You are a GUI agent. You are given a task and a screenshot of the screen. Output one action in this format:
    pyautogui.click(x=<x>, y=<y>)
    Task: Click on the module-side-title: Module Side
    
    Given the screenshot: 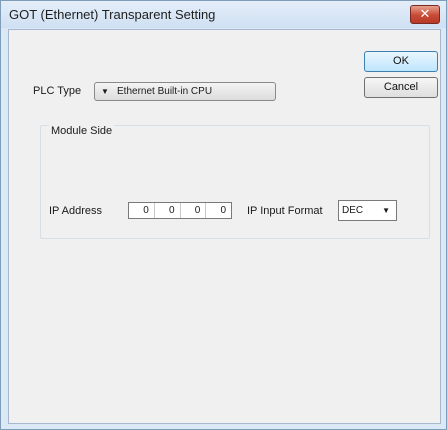 What is the action you would take?
    pyautogui.click(x=82, y=131)
    